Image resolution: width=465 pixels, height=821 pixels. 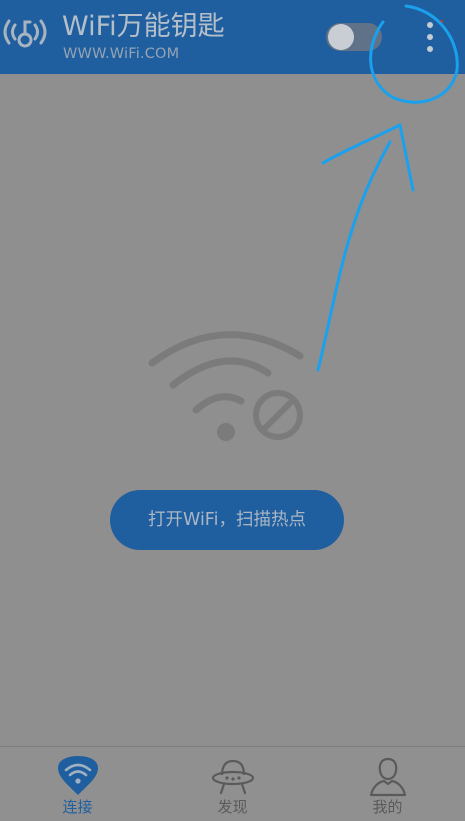 I want to click on tab-mine-label: 我的, so click(x=387, y=807).